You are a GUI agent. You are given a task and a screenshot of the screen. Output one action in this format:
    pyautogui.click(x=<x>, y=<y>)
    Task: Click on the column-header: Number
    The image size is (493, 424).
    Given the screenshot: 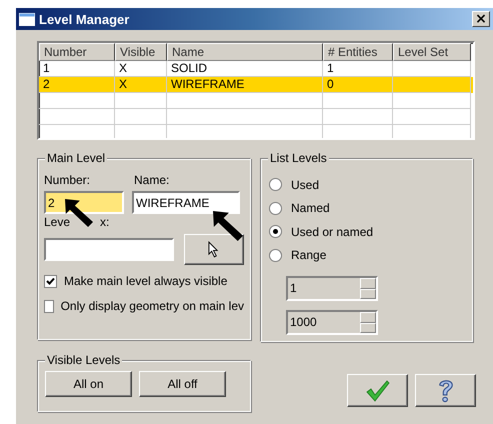 What is the action you would take?
    pyautogui.click(x=77, y=52)
    